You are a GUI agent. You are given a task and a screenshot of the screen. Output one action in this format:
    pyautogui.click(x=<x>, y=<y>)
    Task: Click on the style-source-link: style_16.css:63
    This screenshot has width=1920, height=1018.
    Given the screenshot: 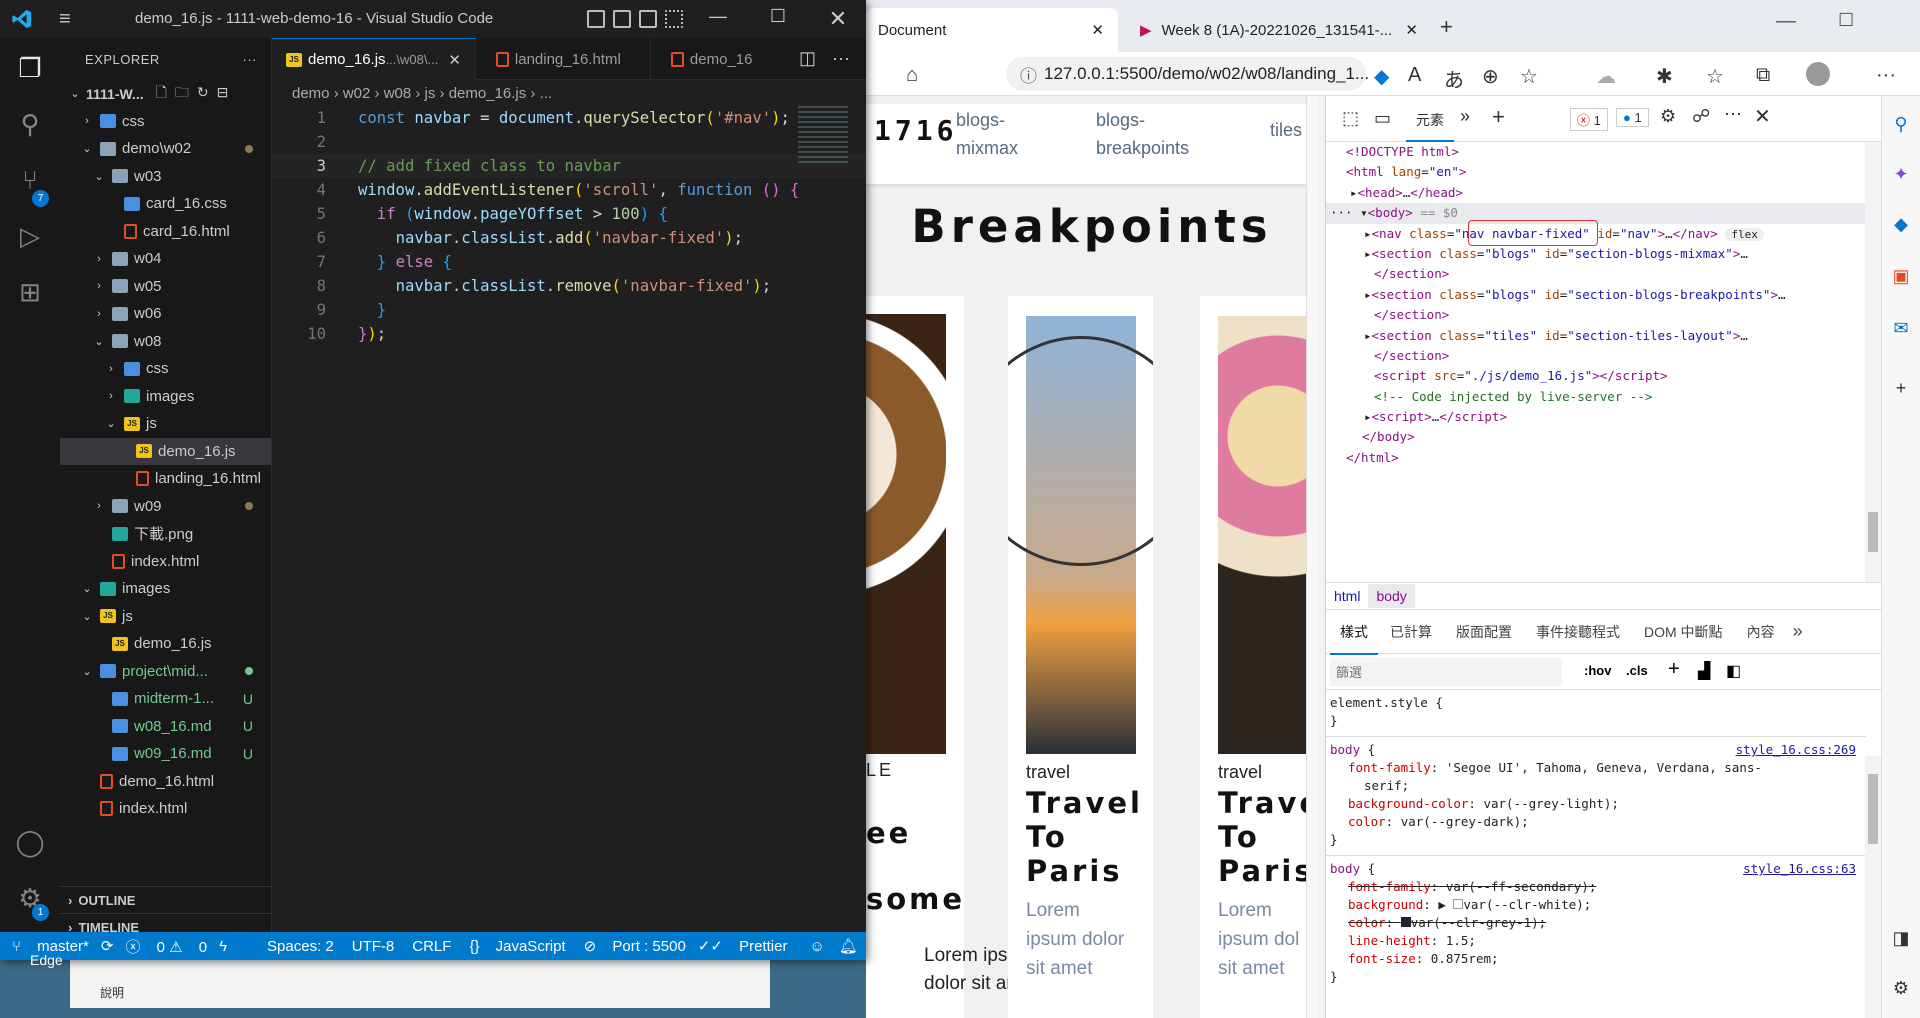 What is the action you would take?
    pyautogui.click(x=1799, y=869)
    